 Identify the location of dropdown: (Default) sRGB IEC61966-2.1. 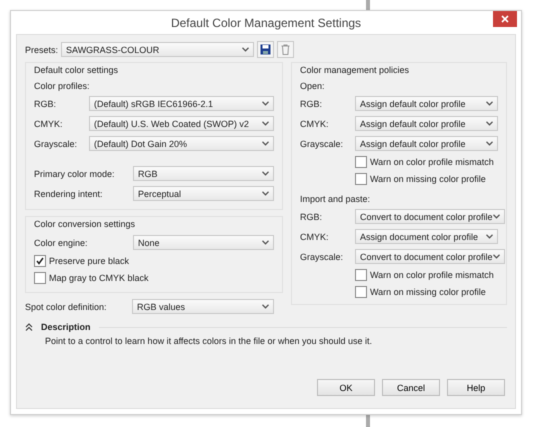
(181, 103).